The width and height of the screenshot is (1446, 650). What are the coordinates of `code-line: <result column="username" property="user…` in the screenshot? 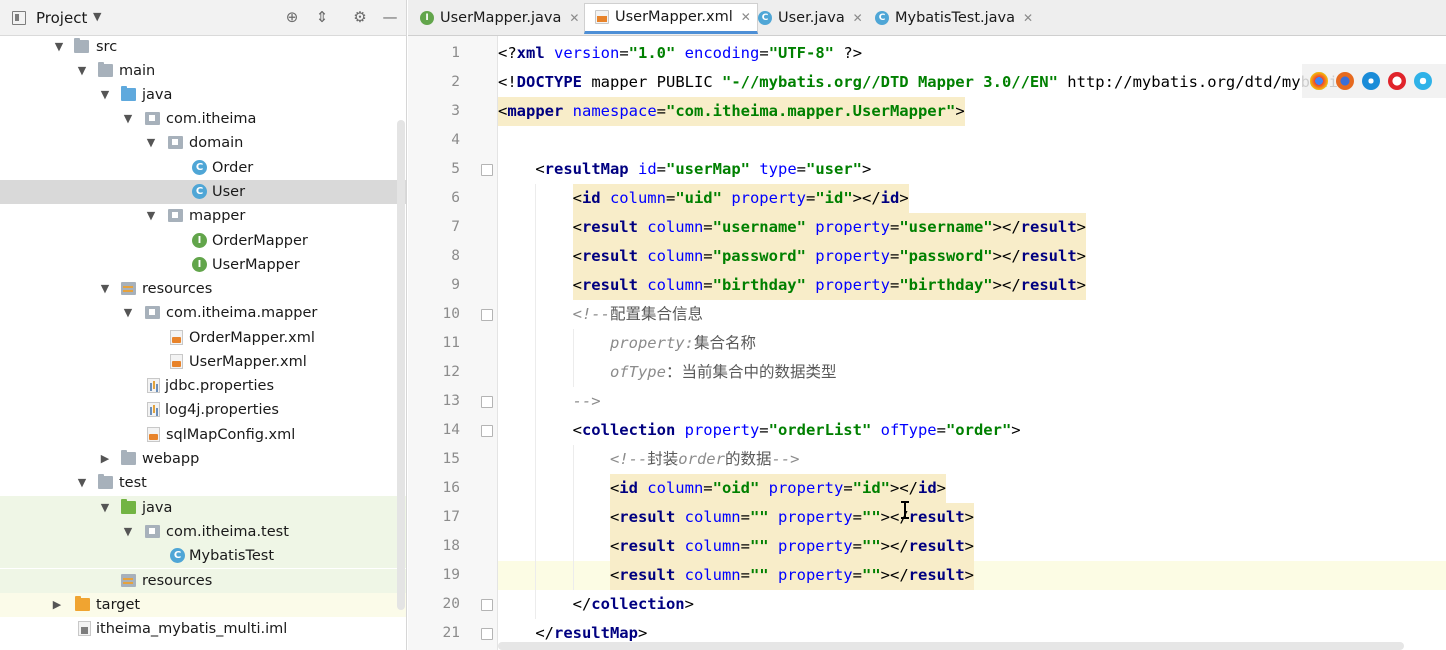 It's located at (972, 227).